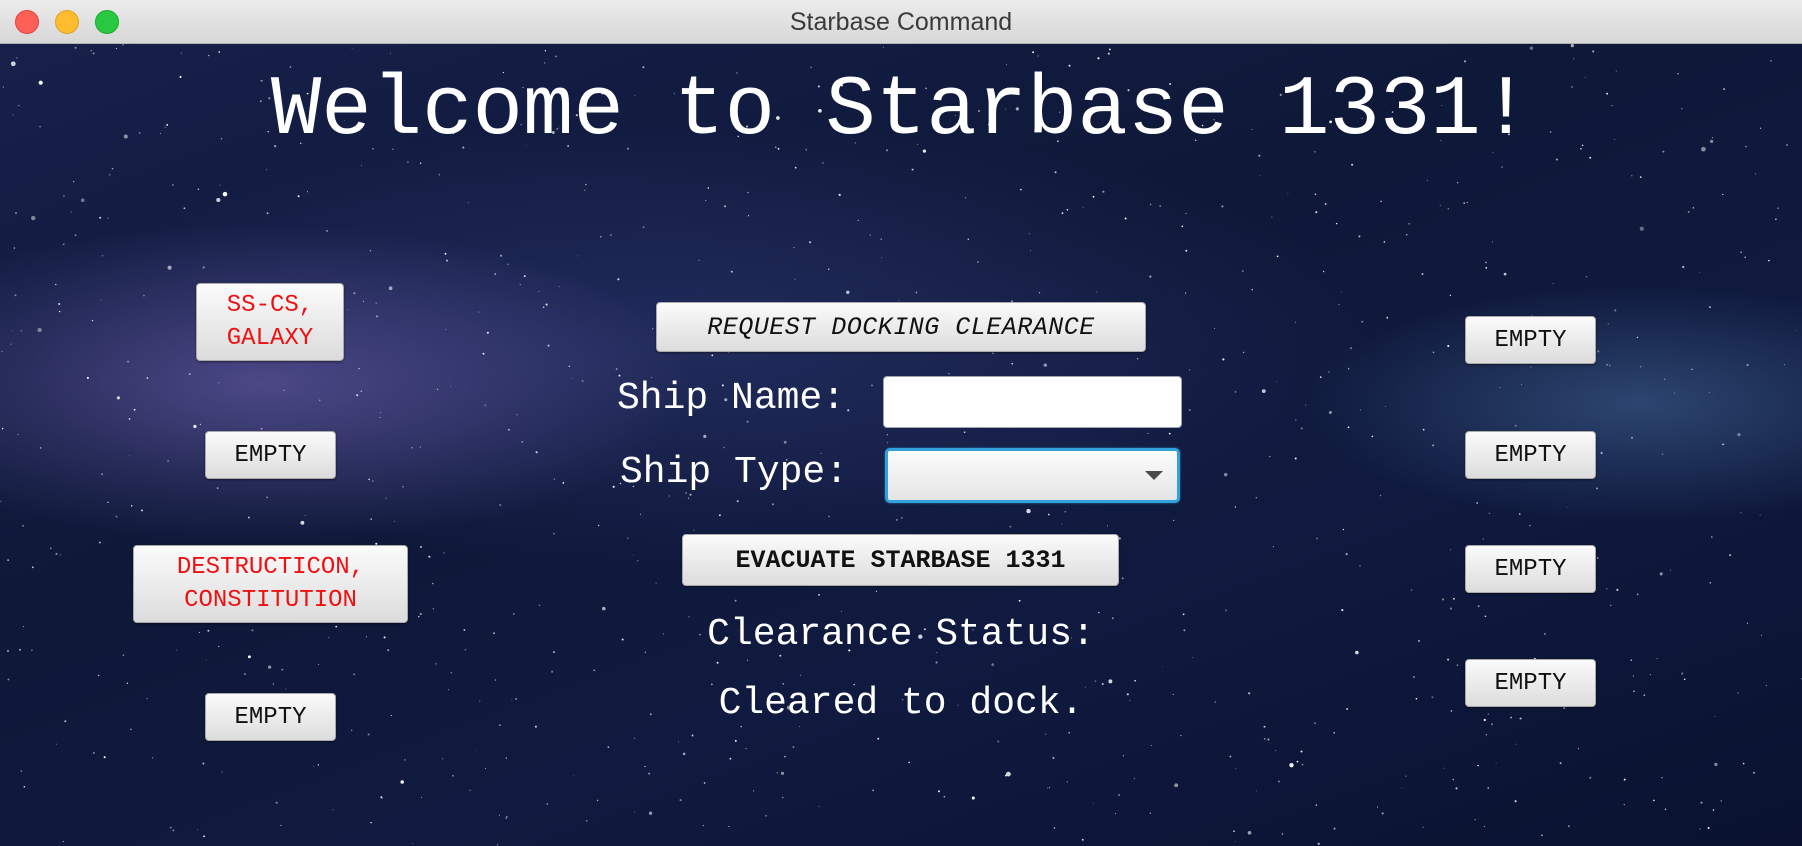 This screenshot has width=1802, height=846. Describe the element at coordinates (1530, 340) in the screenshot. I see `right-bay-1-button: EMPTY` at that location.